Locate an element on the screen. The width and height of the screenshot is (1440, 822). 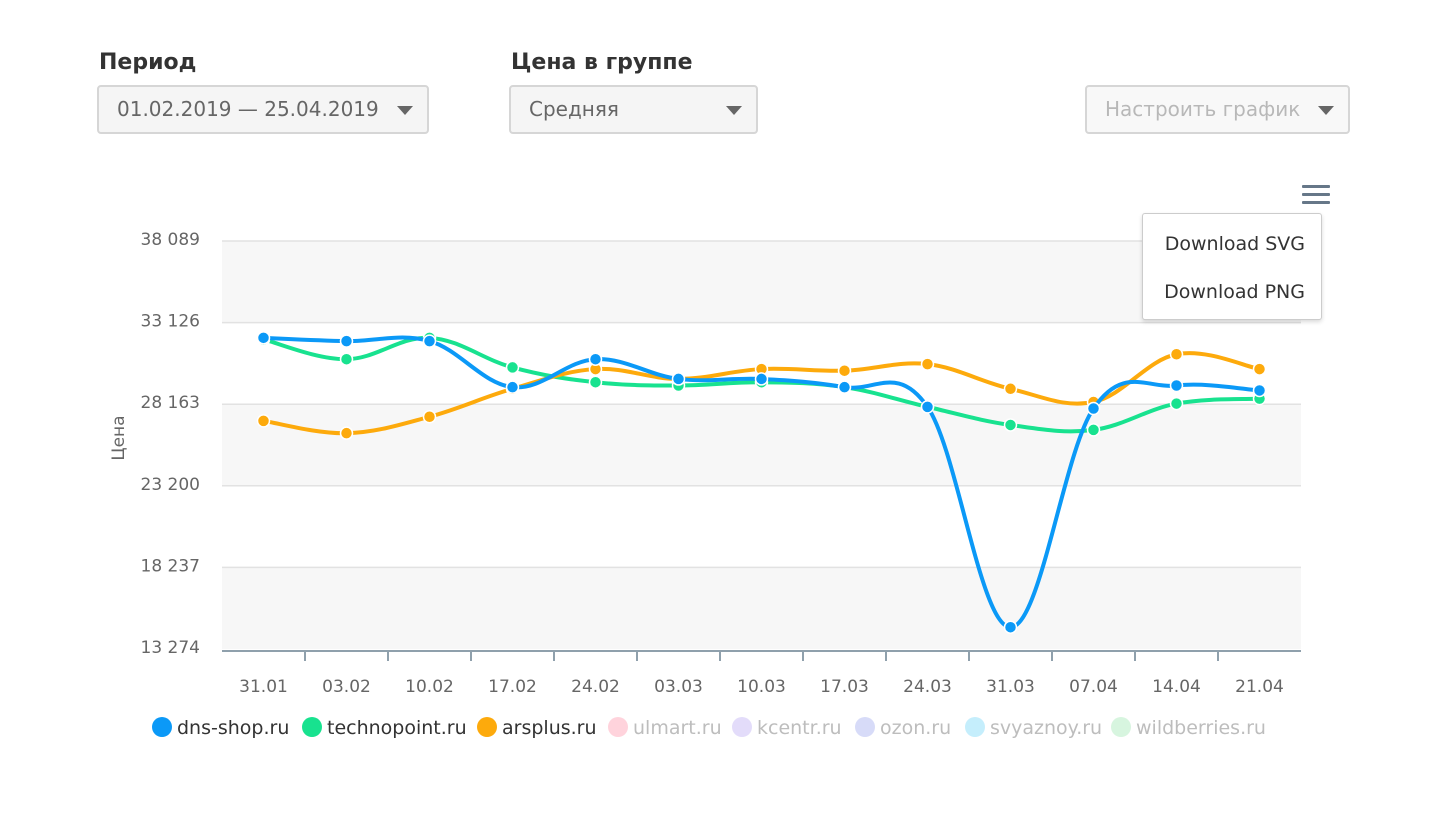
legend-label: svyaznoy.ru is located at coordinates (1046, 728).